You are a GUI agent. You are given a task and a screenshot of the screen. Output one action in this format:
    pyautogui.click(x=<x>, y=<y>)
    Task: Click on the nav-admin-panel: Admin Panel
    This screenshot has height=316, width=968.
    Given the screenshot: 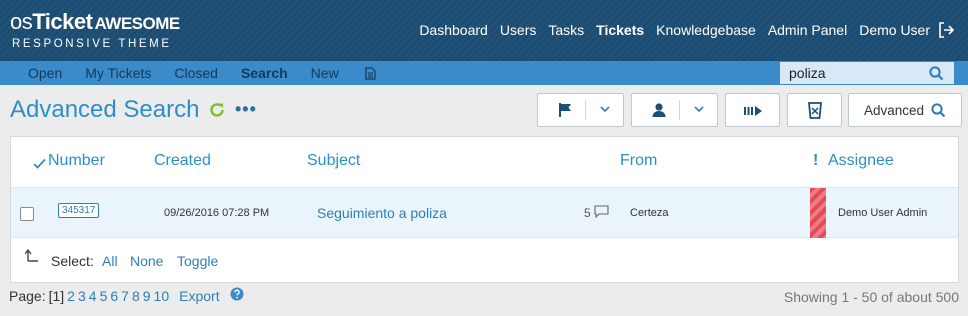 What is the action you would take?
    pyautogui.click(x=807, y=30)
    